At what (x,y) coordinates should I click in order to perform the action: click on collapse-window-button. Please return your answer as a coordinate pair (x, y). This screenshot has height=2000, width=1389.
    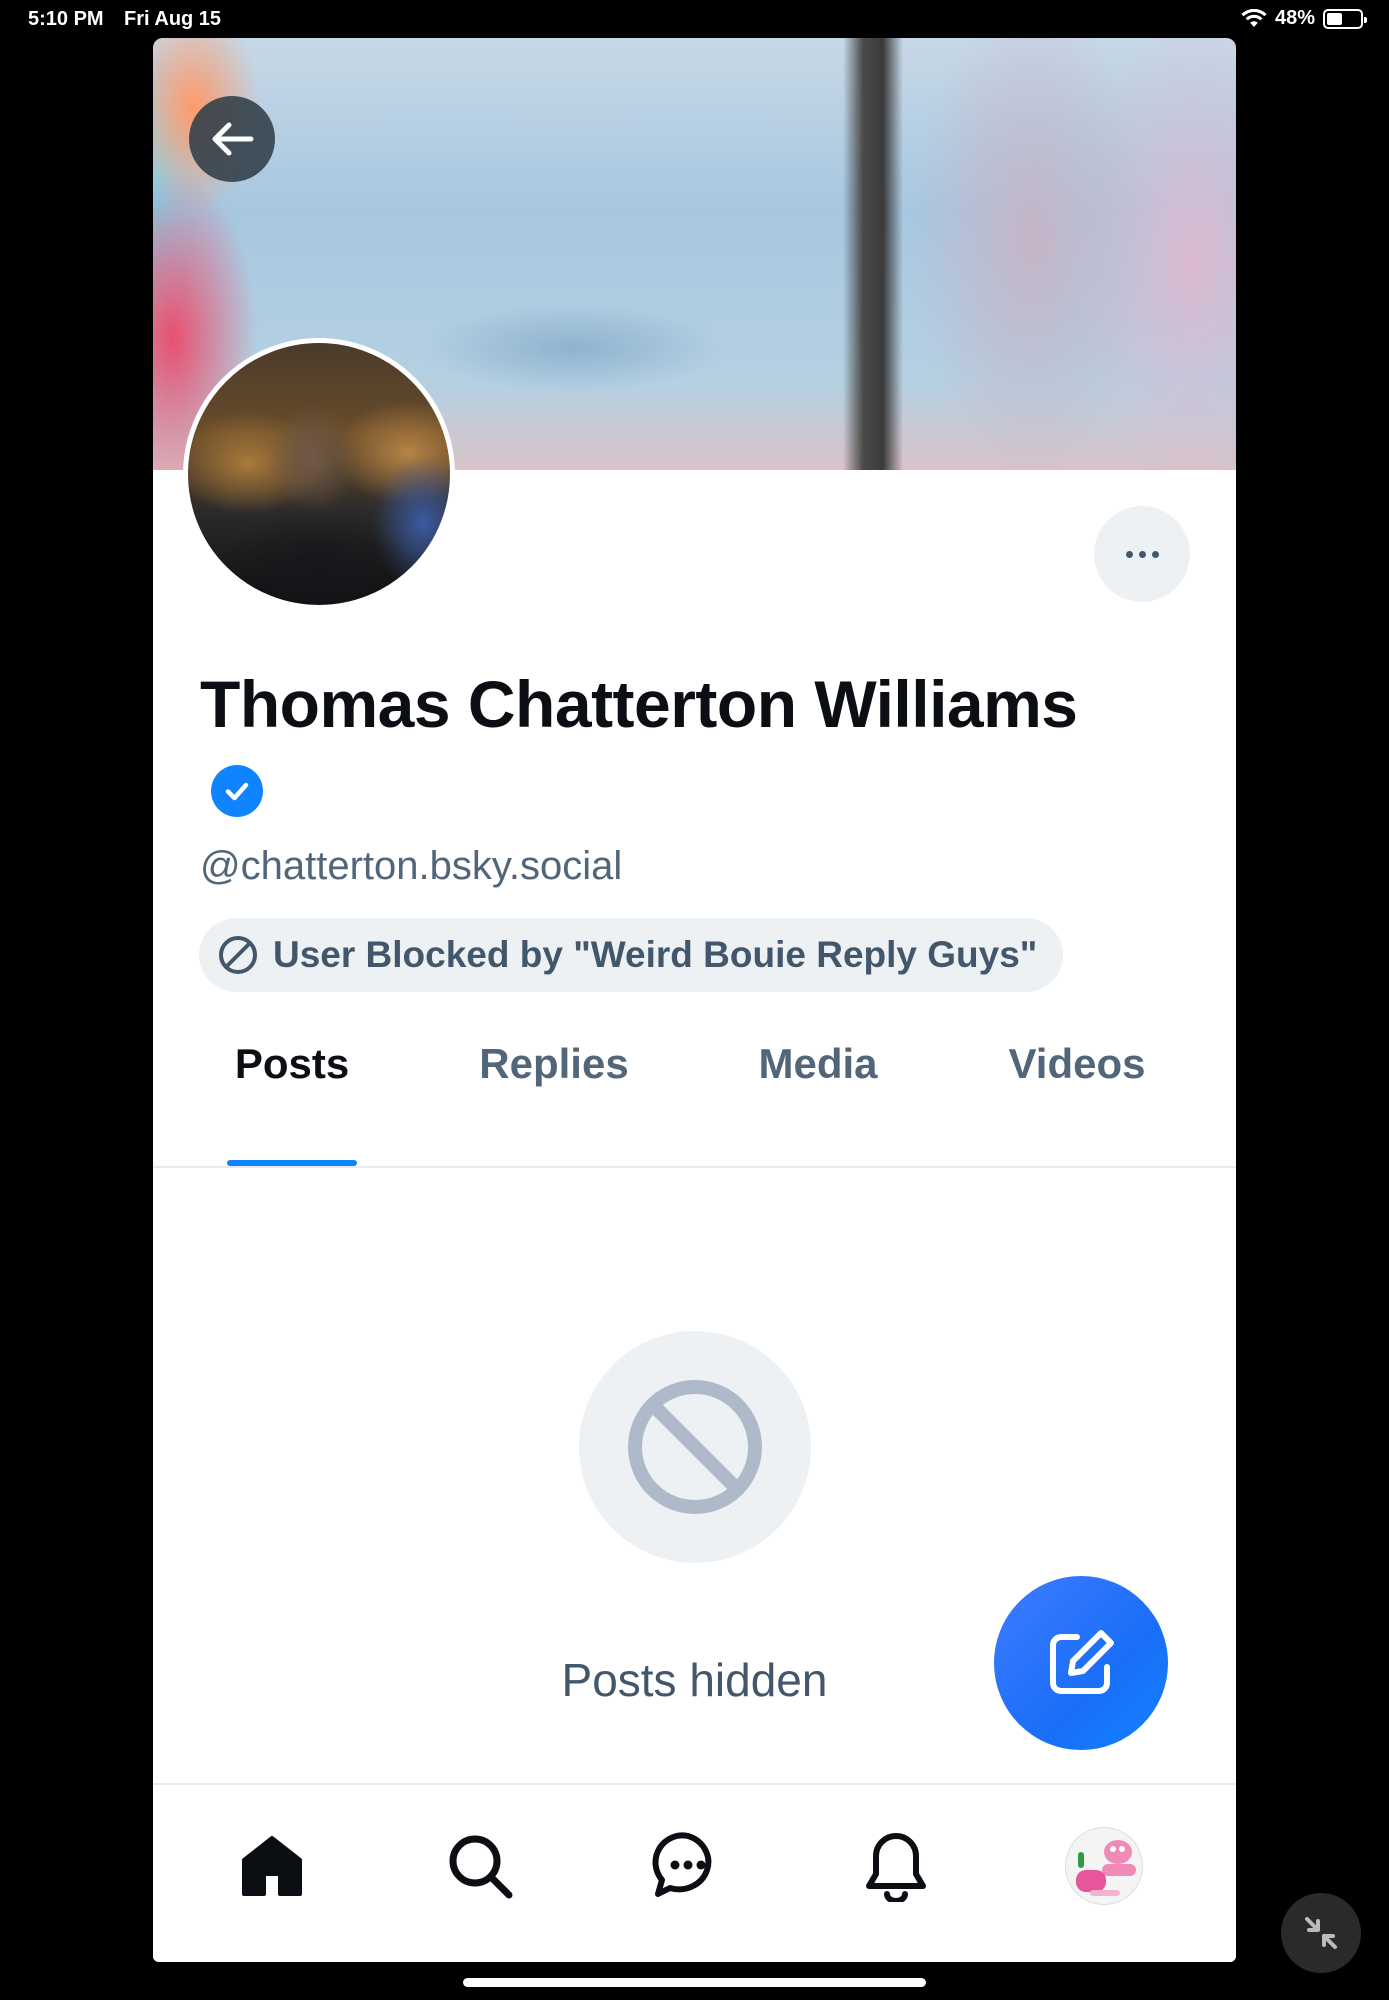
    Looking at the image, I should click on (1321, 1933).